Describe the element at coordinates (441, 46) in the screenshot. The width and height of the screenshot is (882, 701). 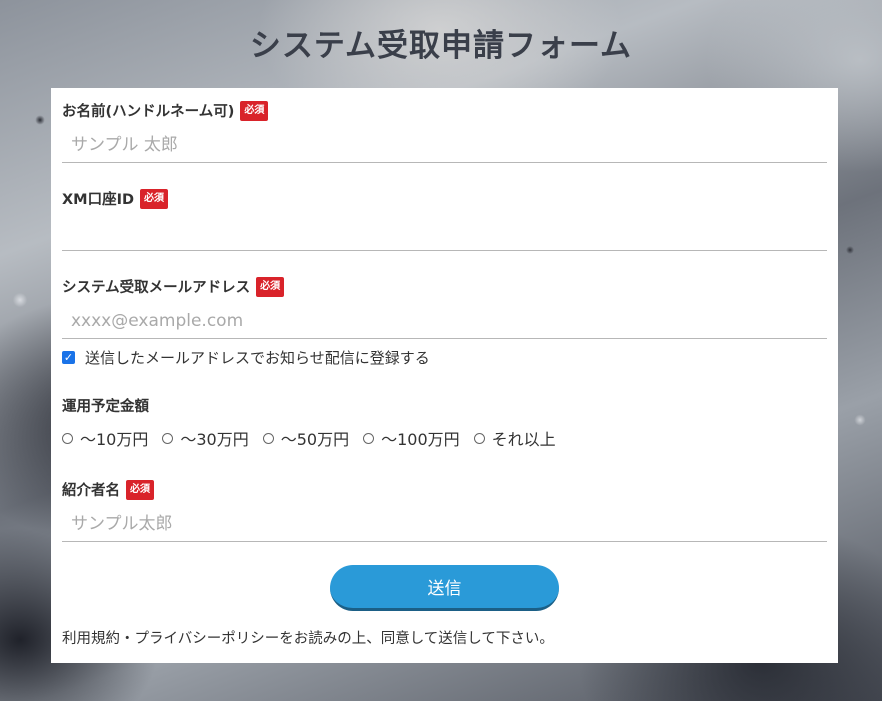
I see `page-title: システム受取申請フォーム` at that location.